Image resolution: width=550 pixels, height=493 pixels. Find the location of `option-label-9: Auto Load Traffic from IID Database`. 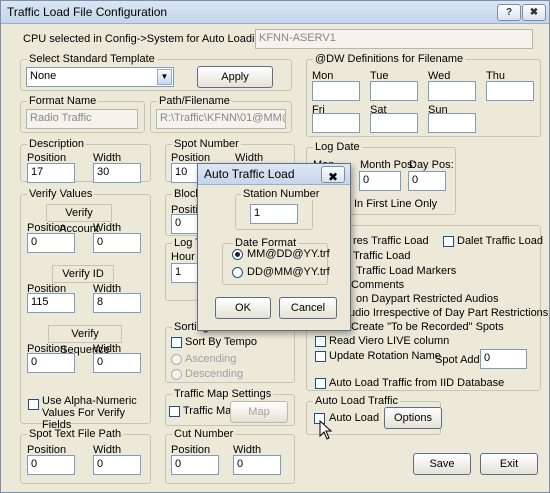

option-label-9: Auto Load Traffic from IID Database is located at coordinates (417, 383).